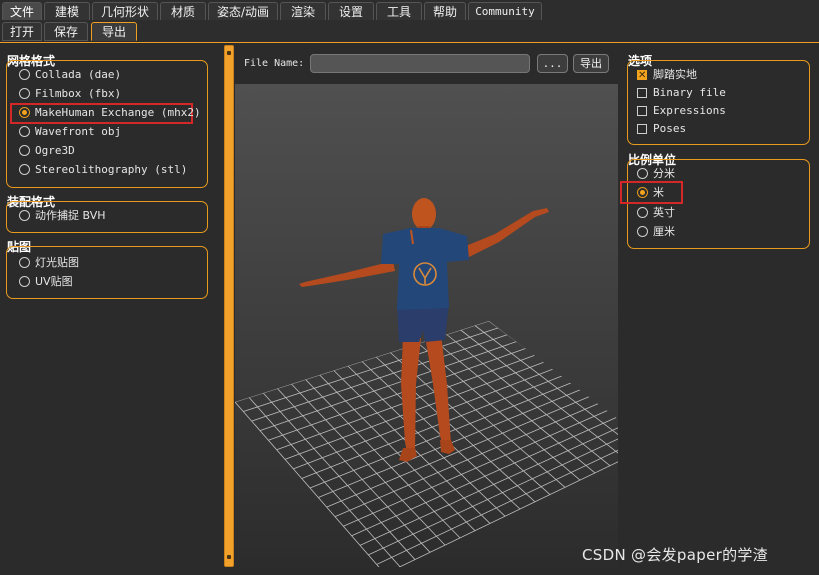 The height and width of the screenshot is (575, 819). What do you see at coordinates (664, 212) in the screenshot?
I see `option-label: 英寸` at bounding box center [664, 212].